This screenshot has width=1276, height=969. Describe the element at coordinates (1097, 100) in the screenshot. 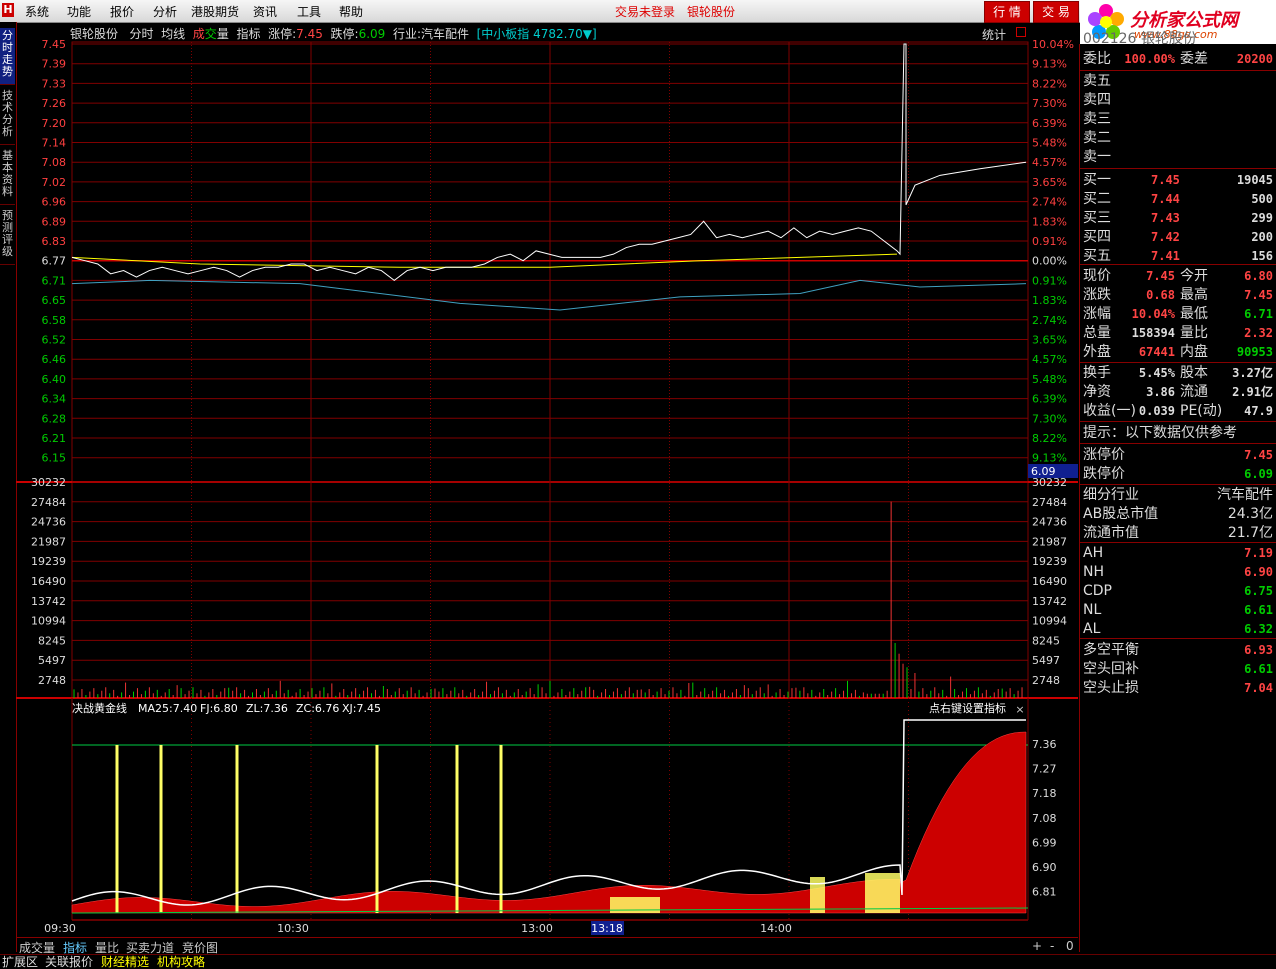

I see `panel-value: 卖四` at that location.